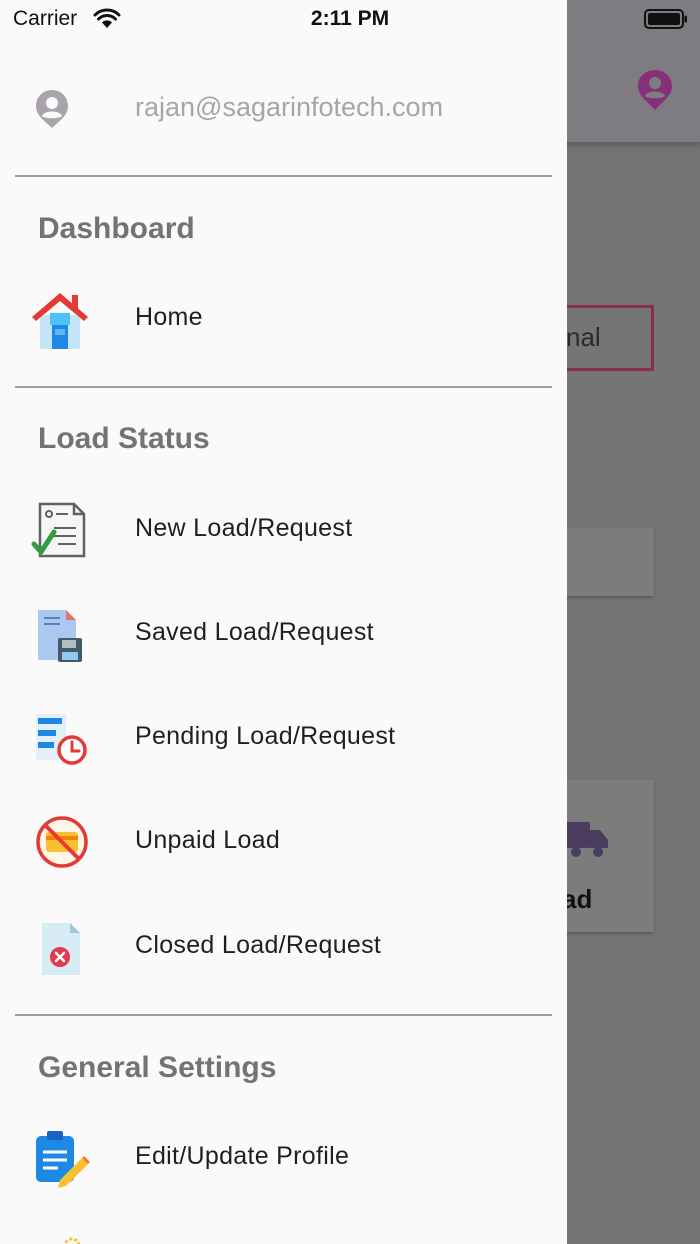  I want to click on menu-item-label: Pending Load/Request, so click(265, 736).